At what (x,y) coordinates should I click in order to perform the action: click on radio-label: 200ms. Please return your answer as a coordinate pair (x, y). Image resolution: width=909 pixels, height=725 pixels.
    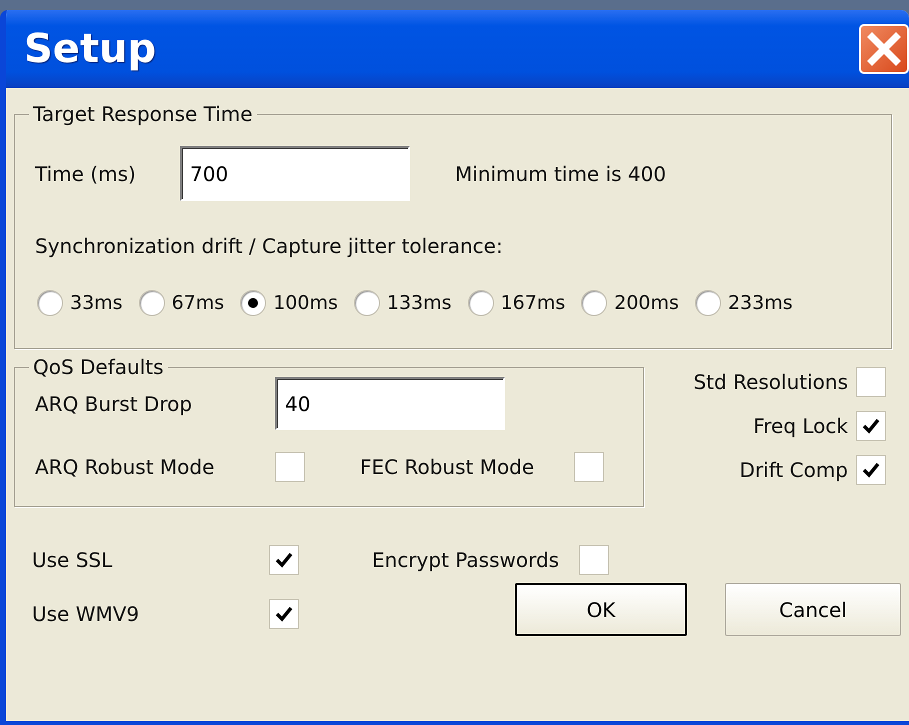
    Looking at the image, I should click on (646, 303).